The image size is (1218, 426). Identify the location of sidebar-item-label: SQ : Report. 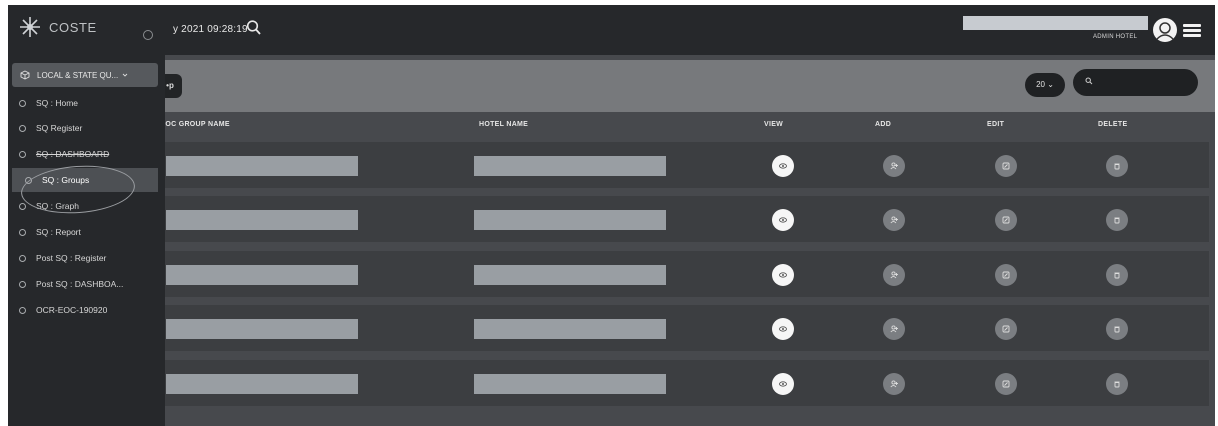
(58, 232).